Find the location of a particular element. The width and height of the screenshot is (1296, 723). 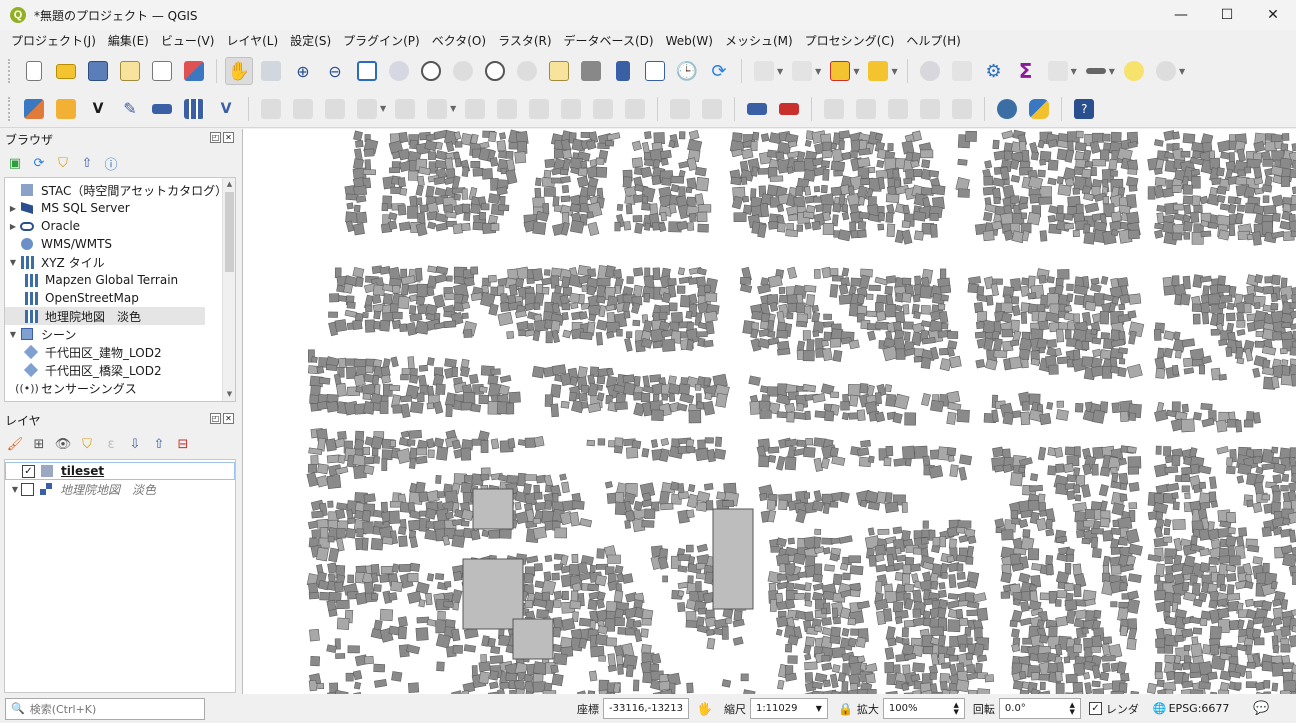

add-group-icon: ⊞ is located at coordinates (39, 444).